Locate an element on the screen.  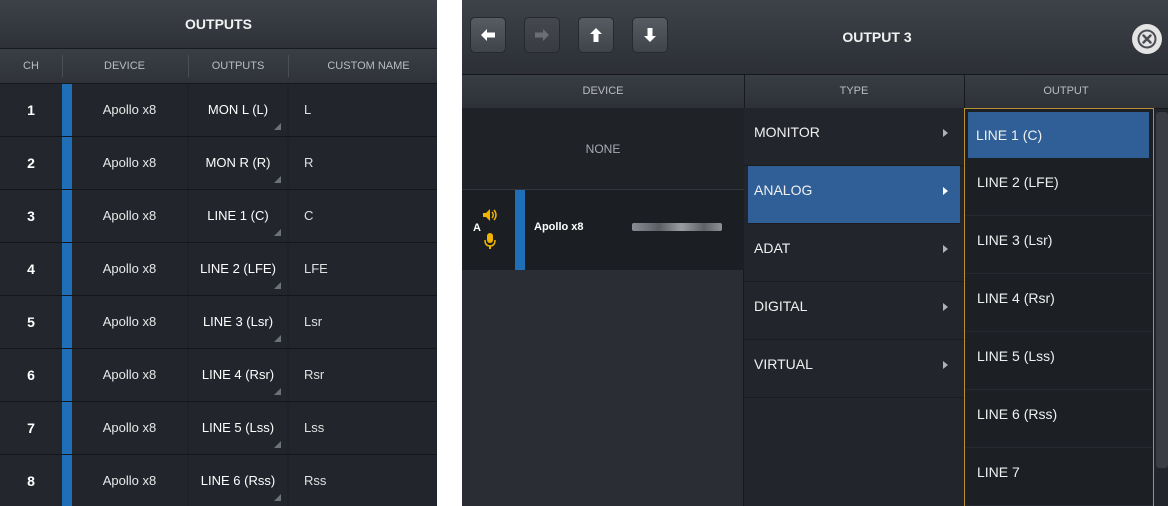
output-option: LINE 3 (Lsr) is located at coordinates (1059, 245).